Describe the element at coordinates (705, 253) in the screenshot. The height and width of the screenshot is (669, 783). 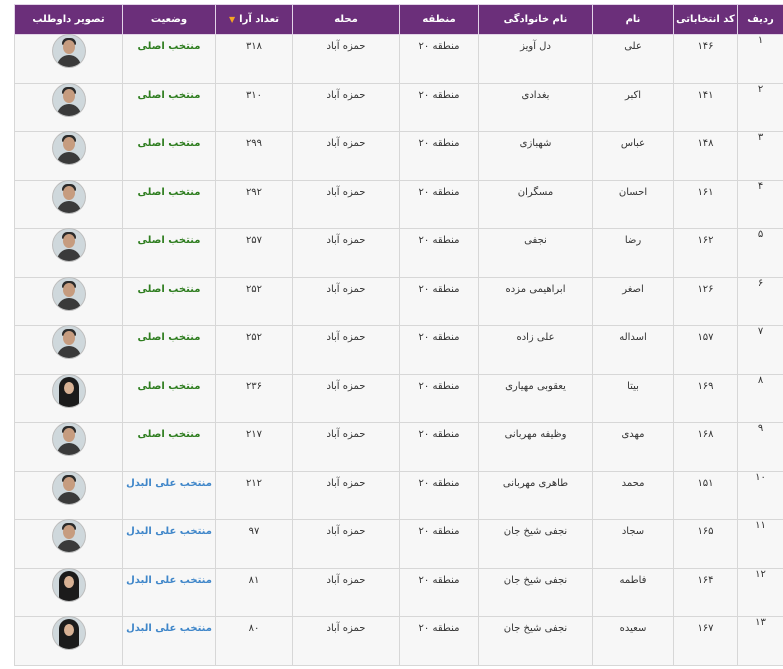
I see `cell-code: ۱۶۲` at that location.